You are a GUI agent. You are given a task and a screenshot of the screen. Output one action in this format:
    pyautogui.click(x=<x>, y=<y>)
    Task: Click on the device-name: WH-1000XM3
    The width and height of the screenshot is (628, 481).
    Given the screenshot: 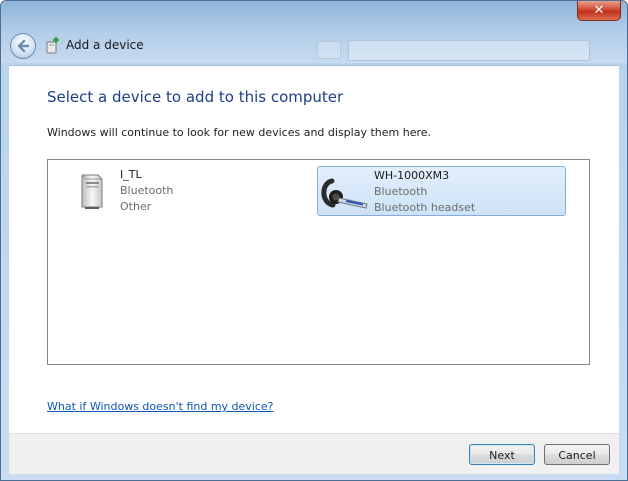 What is the action you would take?
    pyautogui.click(x=412, y=175)
    